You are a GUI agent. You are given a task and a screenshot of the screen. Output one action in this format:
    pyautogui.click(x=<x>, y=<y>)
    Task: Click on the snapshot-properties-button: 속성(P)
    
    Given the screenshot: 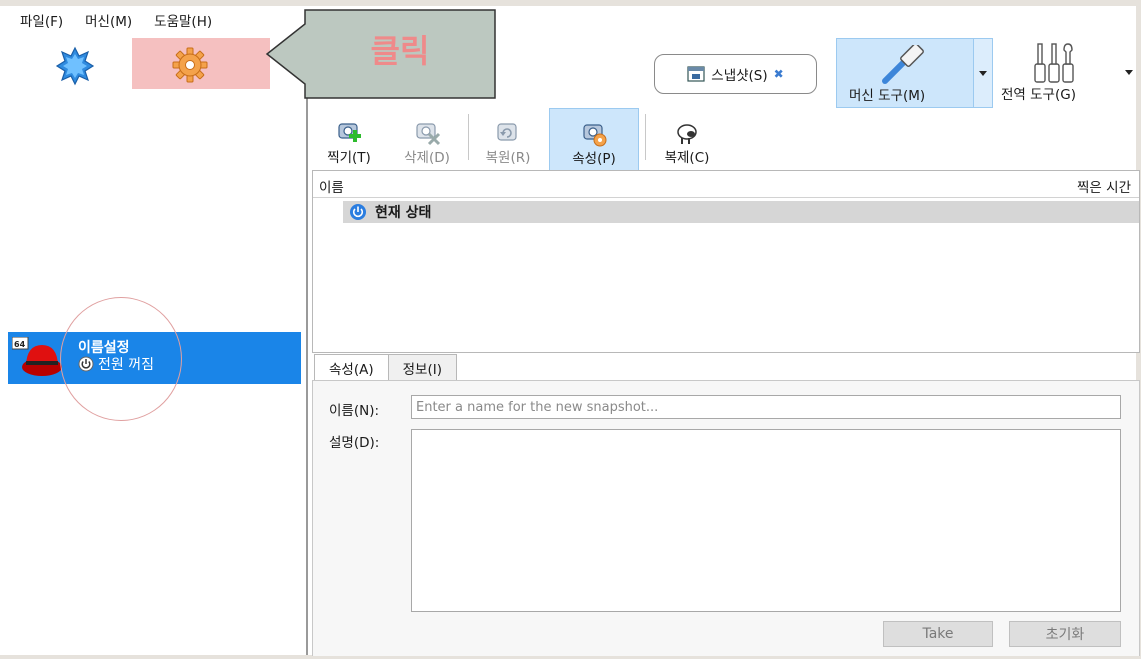 What is the action you would take?
    pyautogui.click(x=594, y=140)
    